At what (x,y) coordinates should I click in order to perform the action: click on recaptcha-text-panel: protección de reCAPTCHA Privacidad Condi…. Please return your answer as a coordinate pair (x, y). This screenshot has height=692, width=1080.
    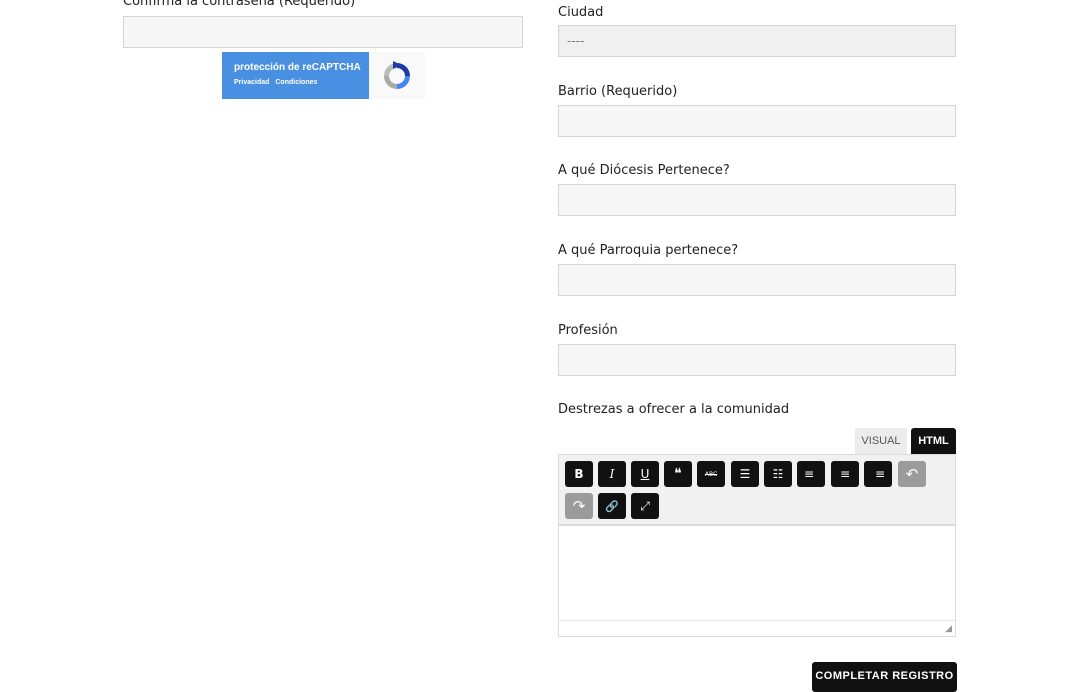
    Looking at the image, I should click on (295, 75).